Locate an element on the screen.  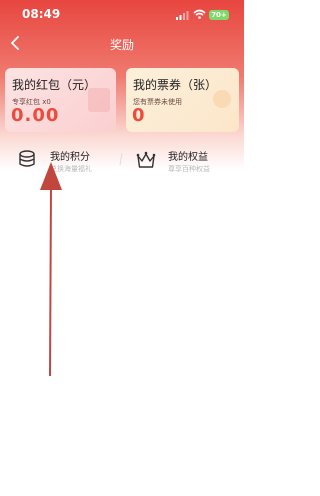
rights-title: 我的权益 is located at coordinates (188, 157).